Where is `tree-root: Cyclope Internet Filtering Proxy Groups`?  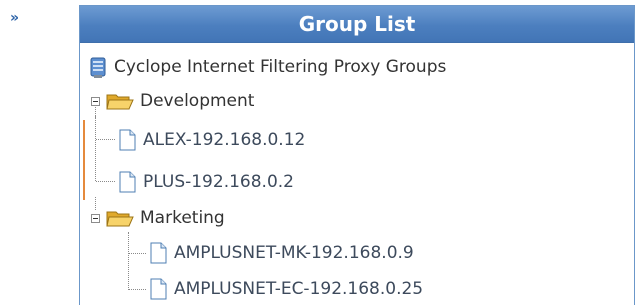
tree-root: Cyclope Internet Filtering Proxy Groups is located at coordinates (267, 67).